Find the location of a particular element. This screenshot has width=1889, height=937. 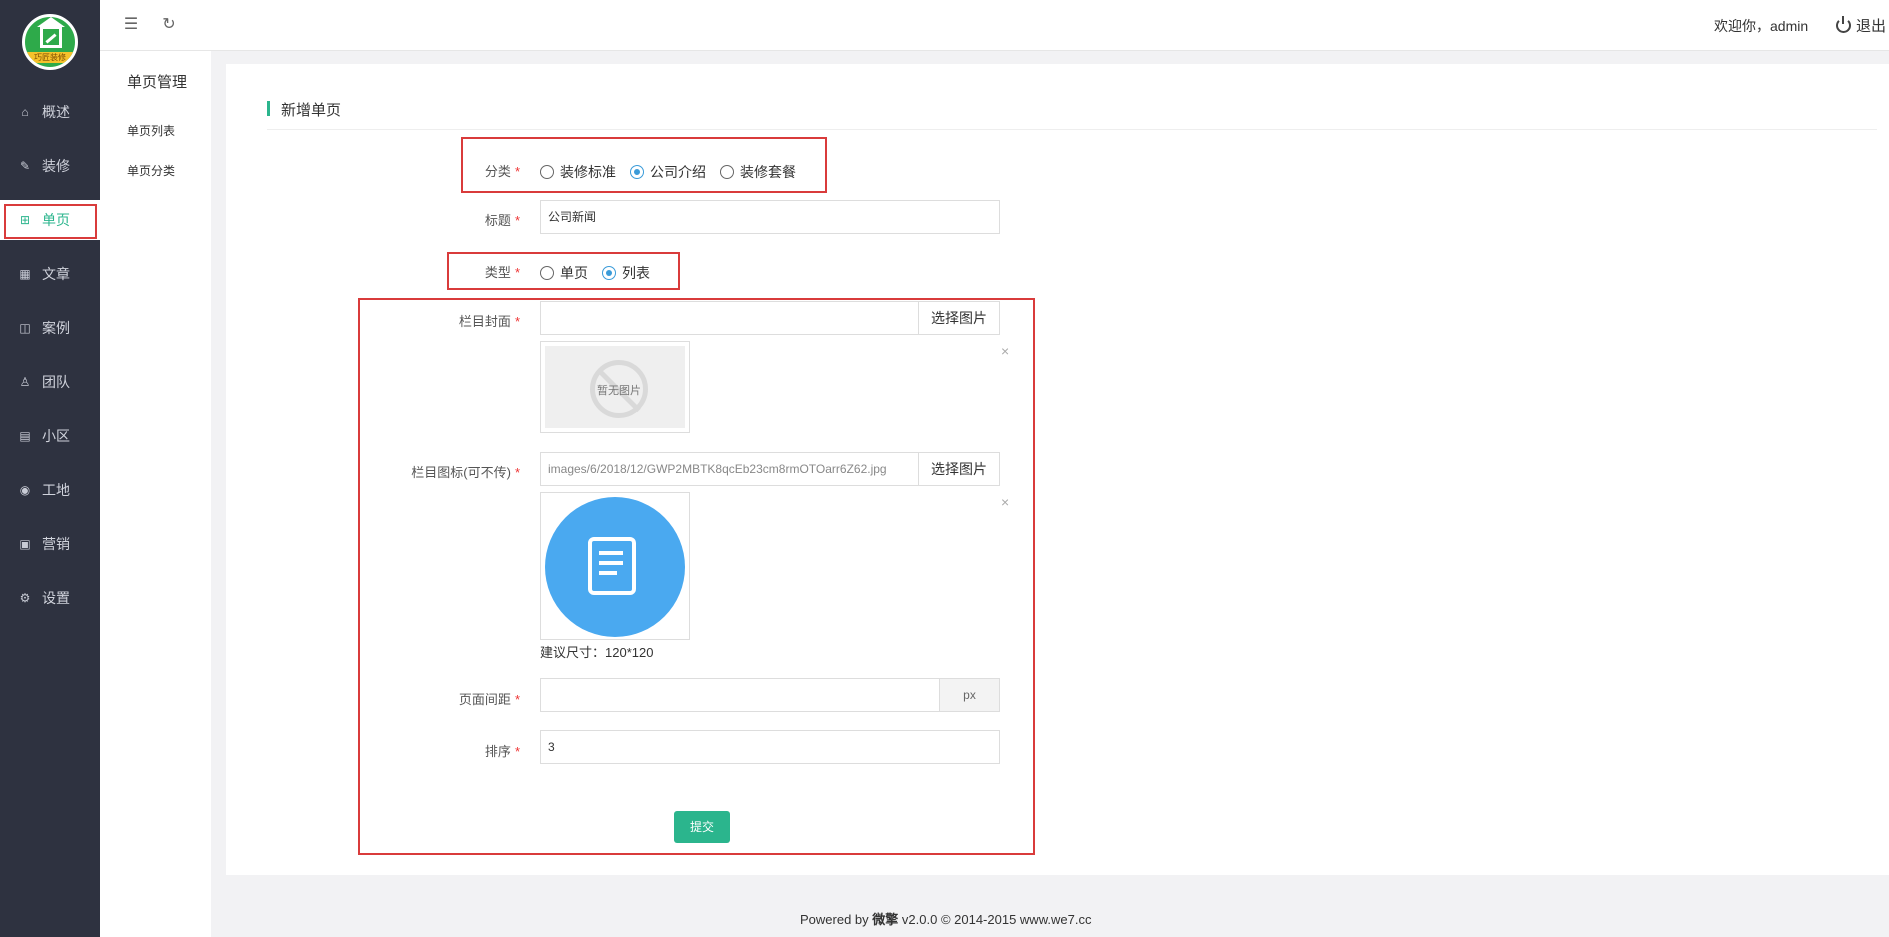

page-title: 新增单页 is located at coordinates (311, 110).